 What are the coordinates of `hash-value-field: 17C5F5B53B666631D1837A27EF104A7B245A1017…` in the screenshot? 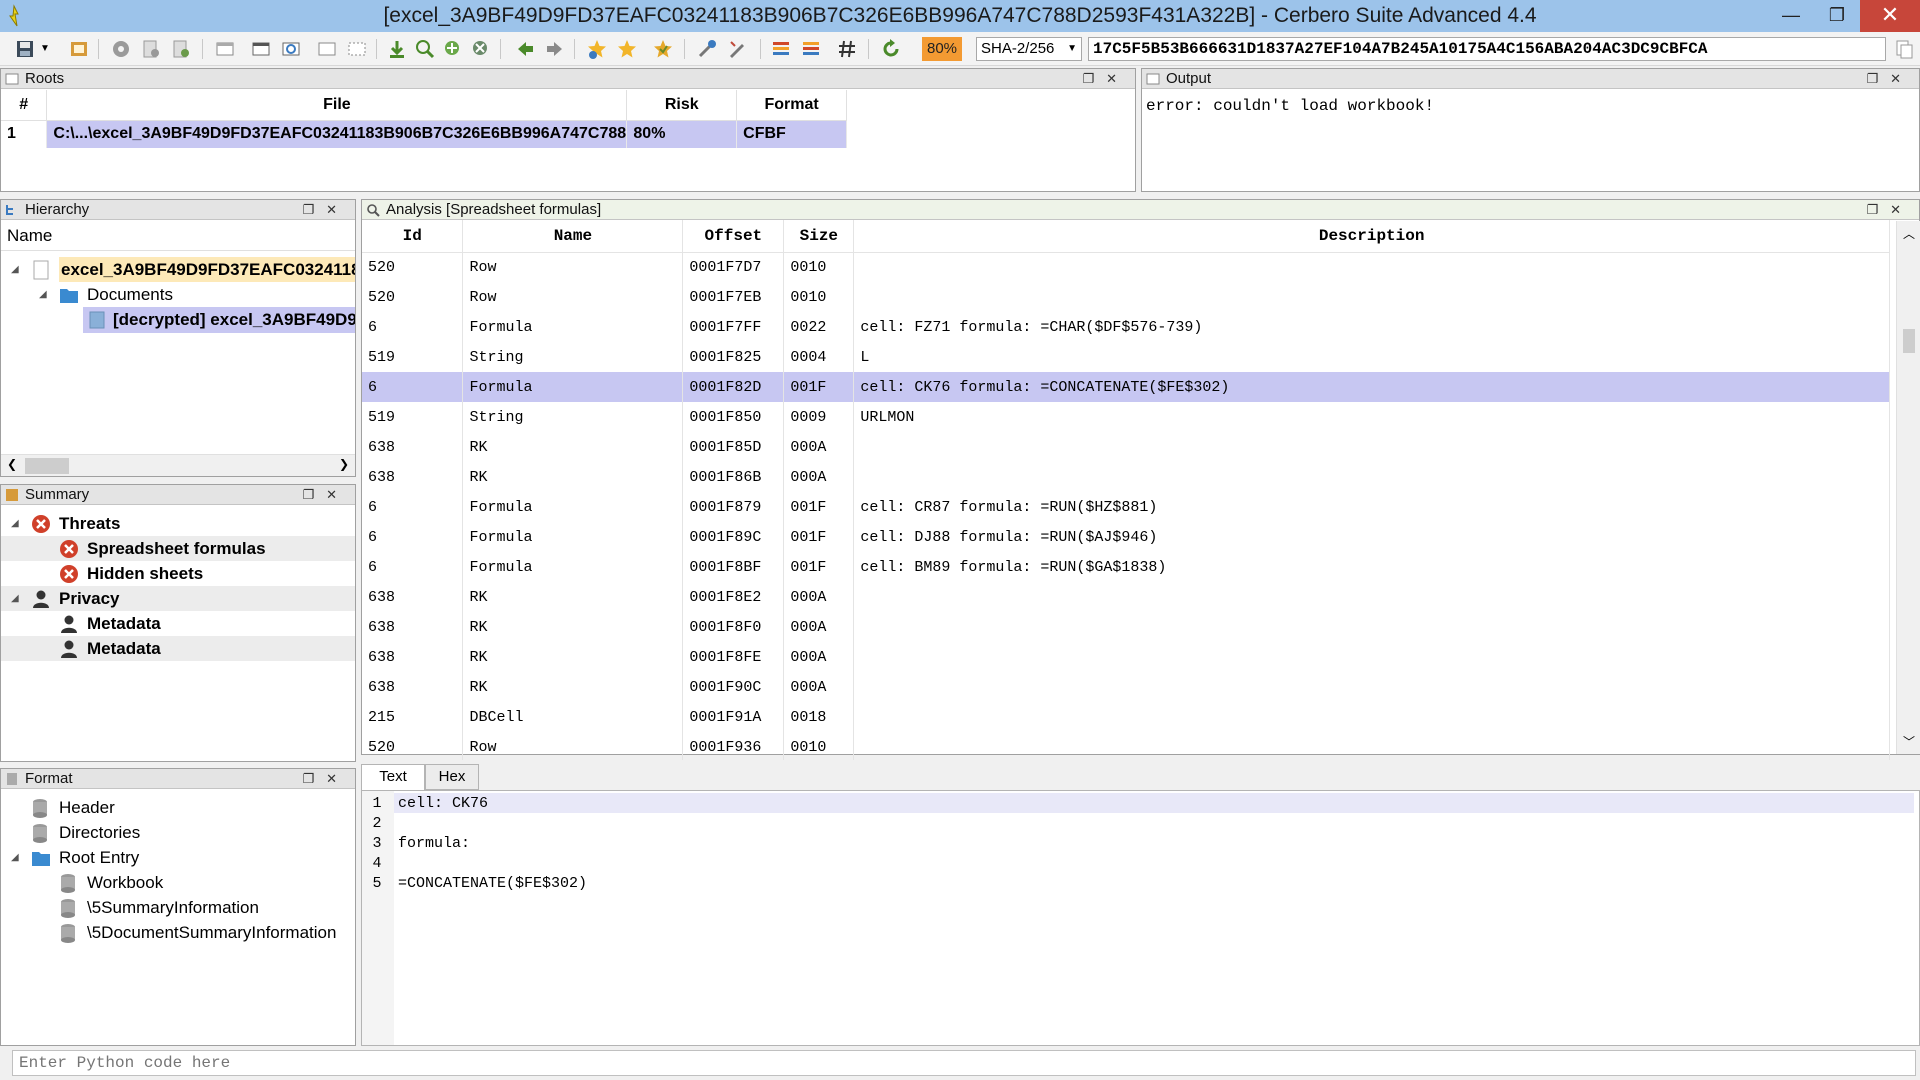 It's located at (1487, 49).